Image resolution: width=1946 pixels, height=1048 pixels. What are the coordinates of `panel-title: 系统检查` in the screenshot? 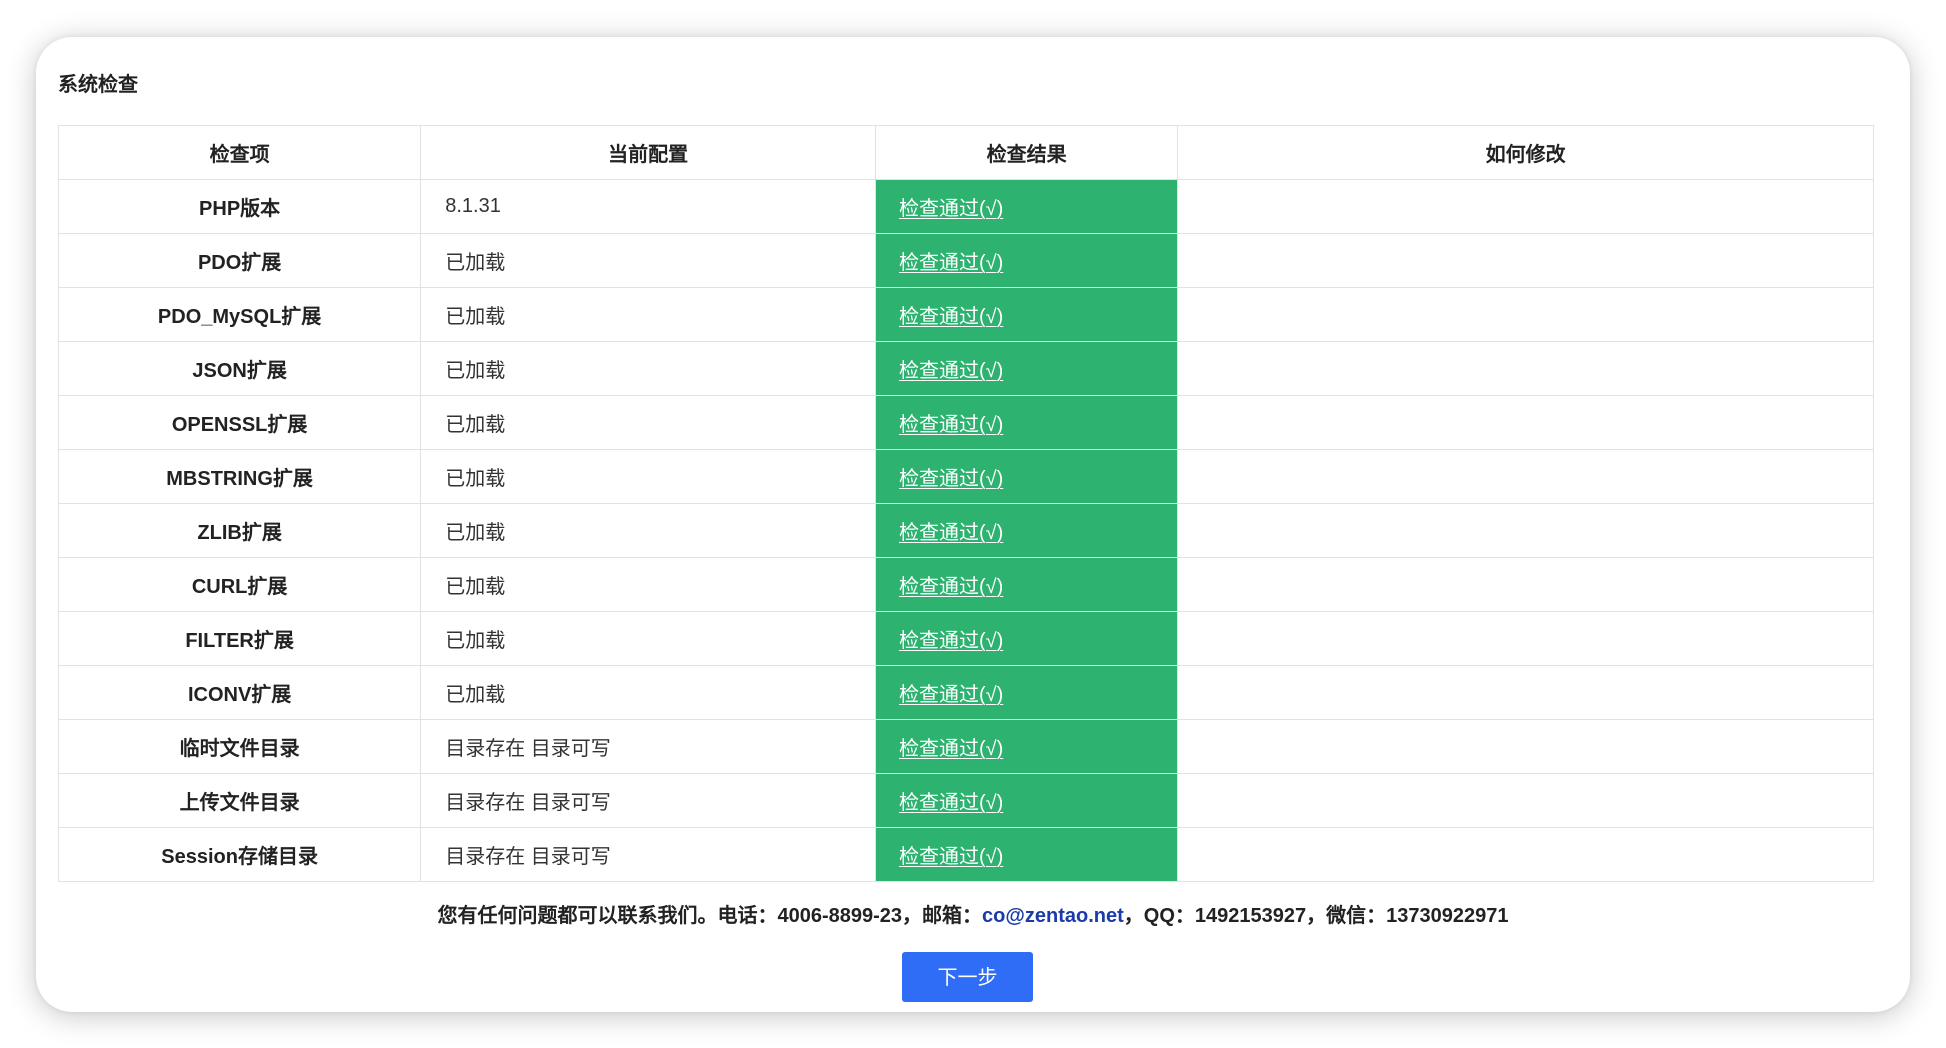 It's located at (98, 85).